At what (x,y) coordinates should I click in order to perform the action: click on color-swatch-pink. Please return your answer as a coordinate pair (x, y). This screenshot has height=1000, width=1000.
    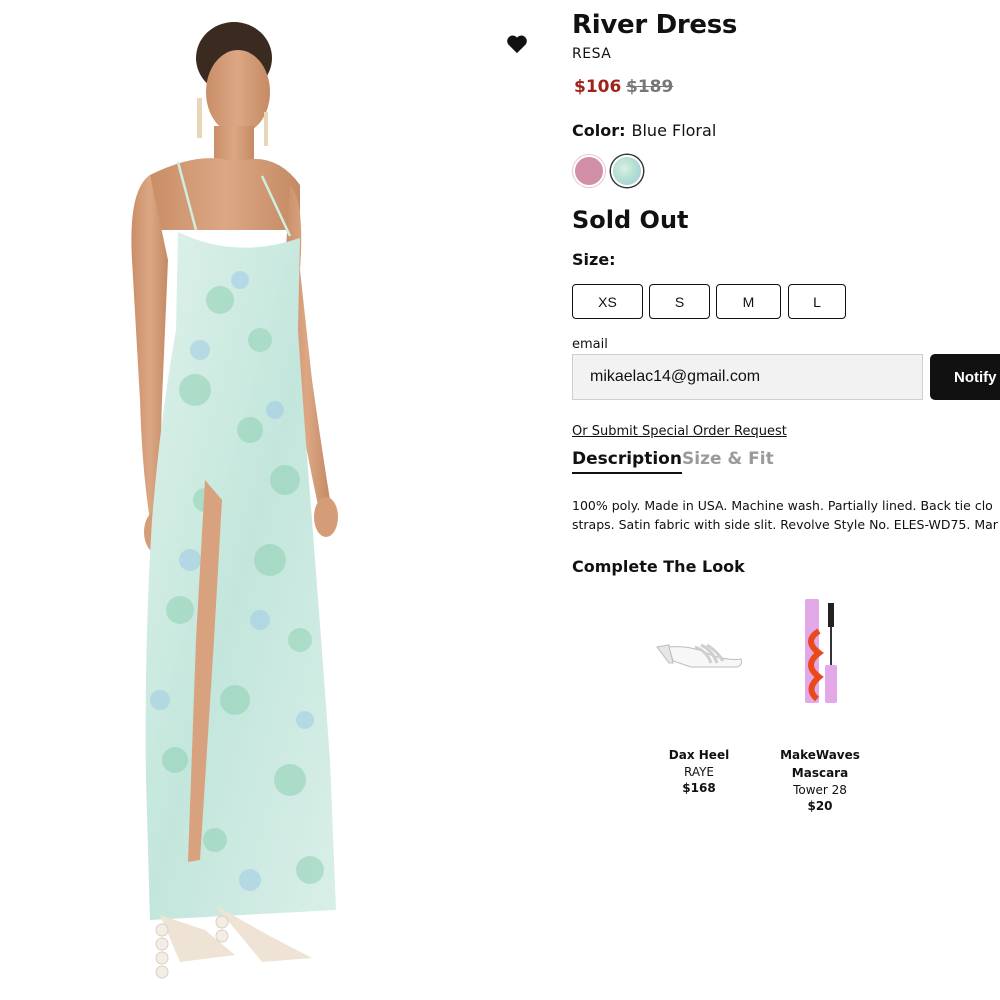
    Looking at the image, I should click on (589, 171).